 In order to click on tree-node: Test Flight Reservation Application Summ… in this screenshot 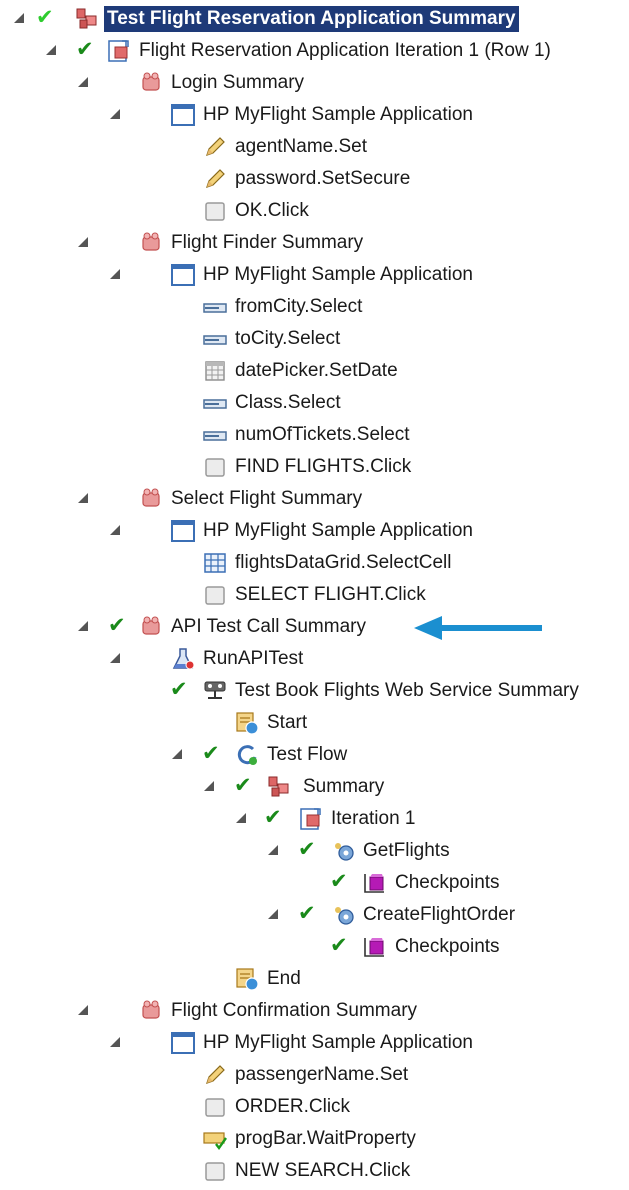, I will do `click(314, 19)`.